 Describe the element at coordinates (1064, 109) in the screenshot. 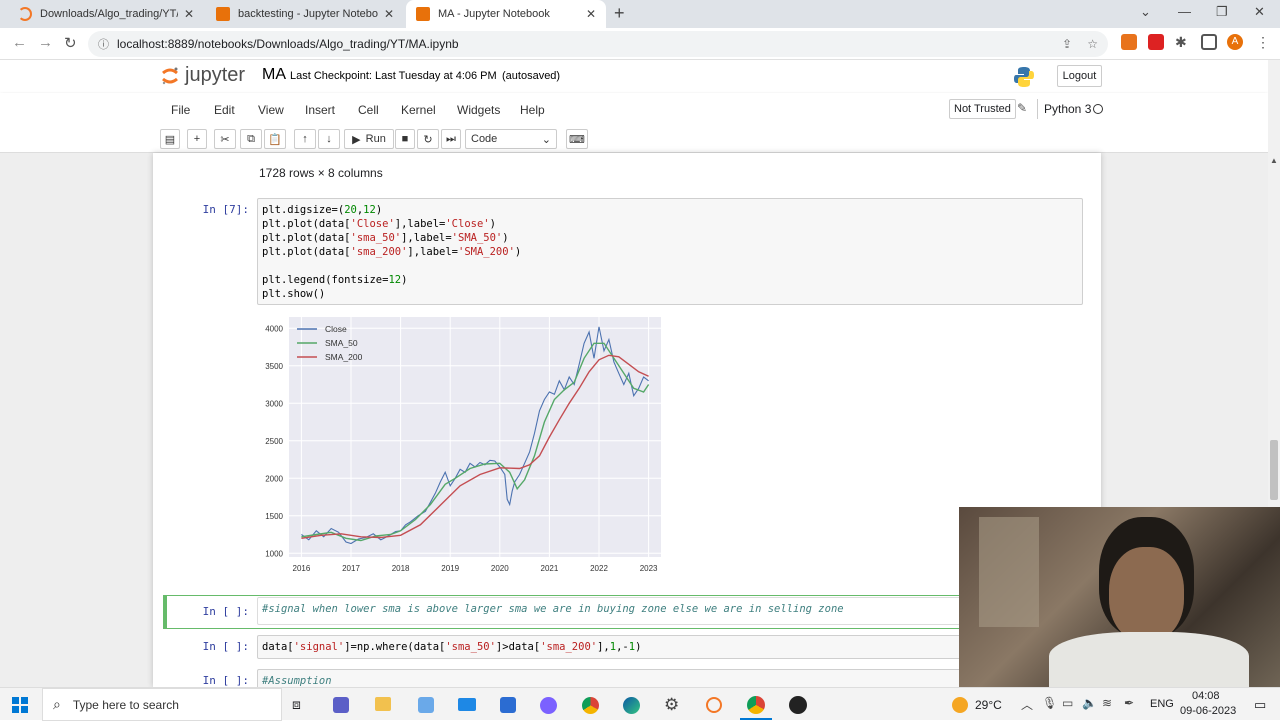

I see `kernel-name: Python 3` at that location.